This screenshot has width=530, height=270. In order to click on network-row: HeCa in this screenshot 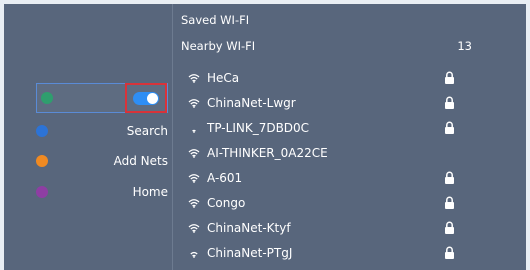, I will do `click(346, 78)`.